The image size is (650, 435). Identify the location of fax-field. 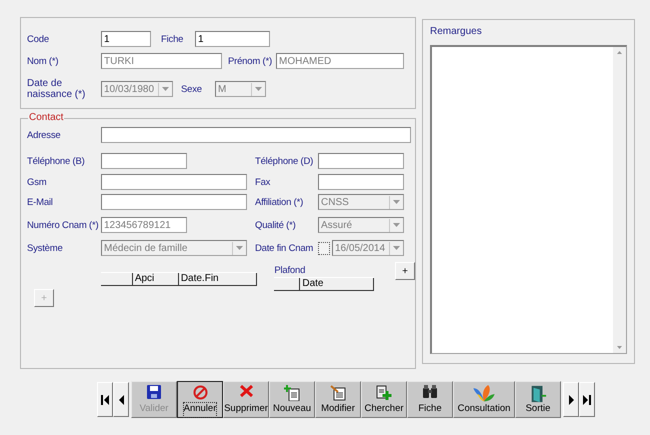
(361, 182).